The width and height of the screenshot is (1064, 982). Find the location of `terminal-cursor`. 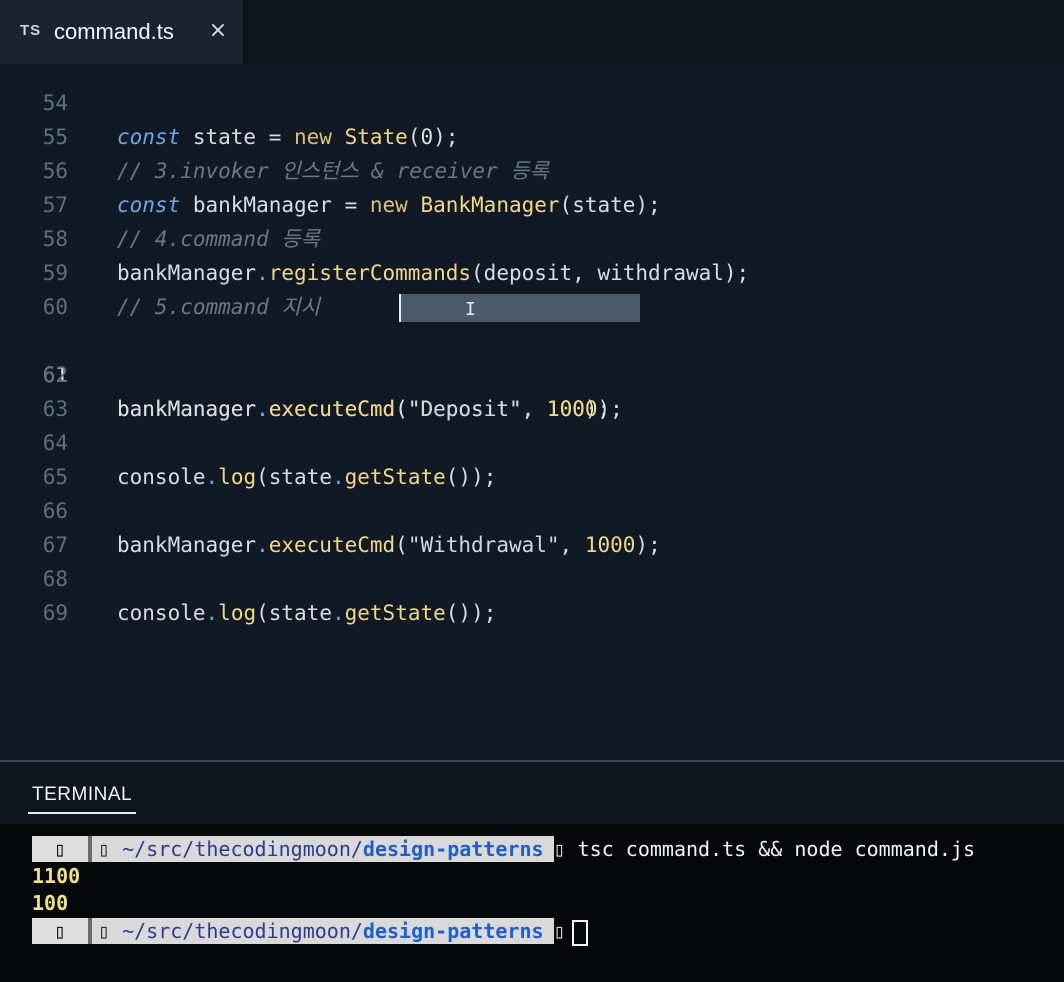

terminal-cursor is located at coordinates (579, 932).